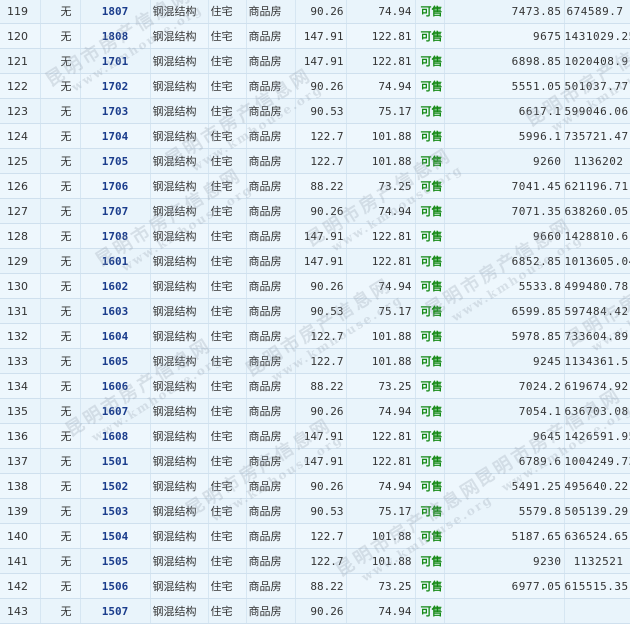  I want to click on row-index: 133, so click(20, 361).